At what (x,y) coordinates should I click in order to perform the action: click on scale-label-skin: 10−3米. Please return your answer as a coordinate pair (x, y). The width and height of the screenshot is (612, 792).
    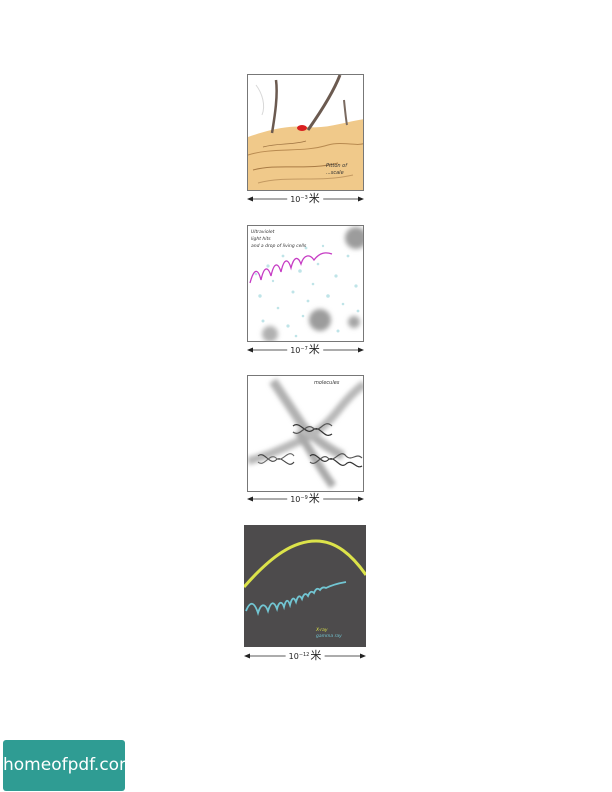
    Looking at the image, I should click on (305, 199).